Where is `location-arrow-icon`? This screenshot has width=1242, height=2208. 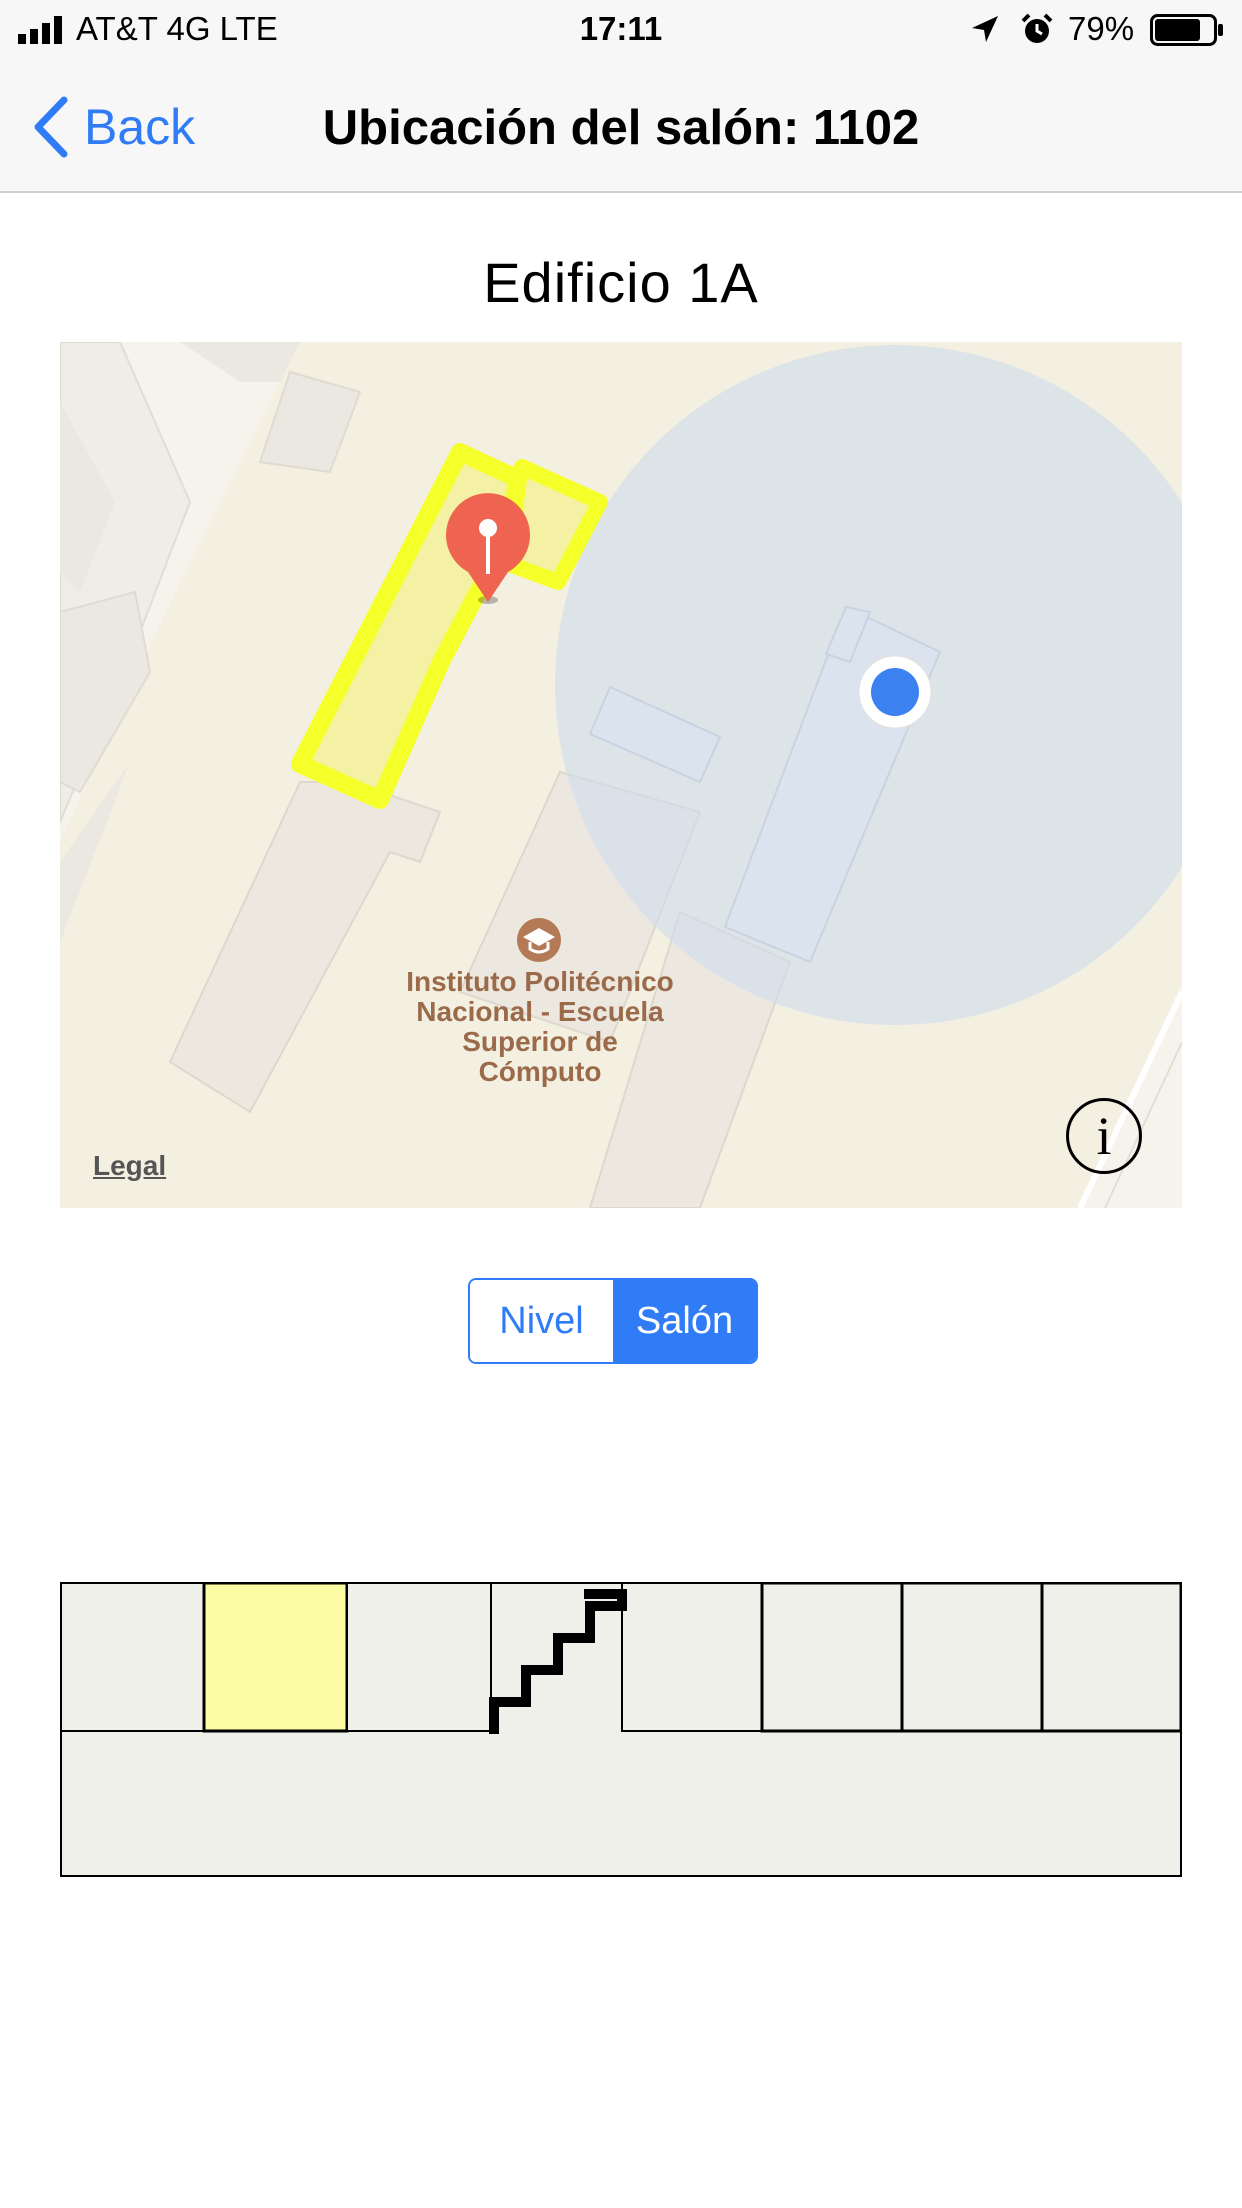
location-arrow-icon is located at coordinates (985, 29).